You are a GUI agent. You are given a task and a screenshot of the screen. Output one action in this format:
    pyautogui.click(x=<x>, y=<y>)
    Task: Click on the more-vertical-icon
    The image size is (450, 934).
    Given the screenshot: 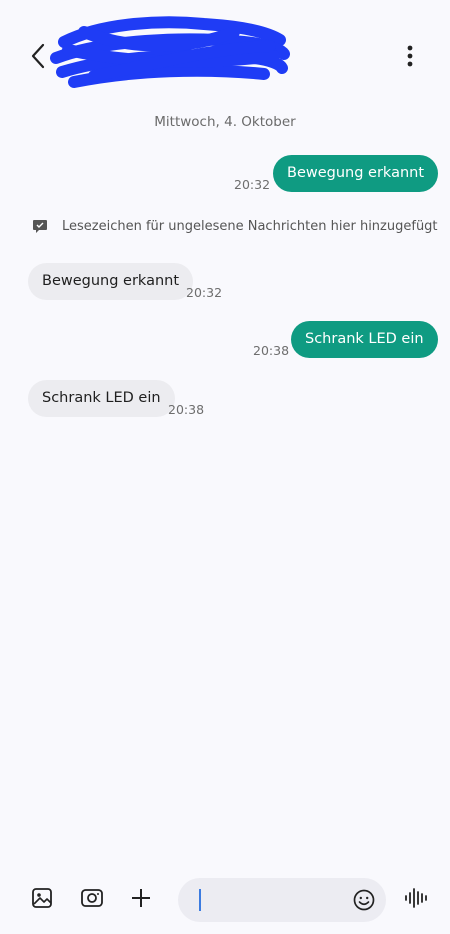 What is the action you would take?
    pyautogui.click(x=410, y=56)
    